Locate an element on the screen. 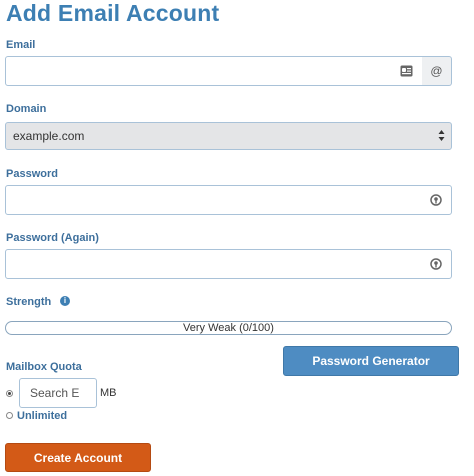 Image resolution: width=474 pixels, height=476 pixels. email-field is located at coordinates (214, 71).